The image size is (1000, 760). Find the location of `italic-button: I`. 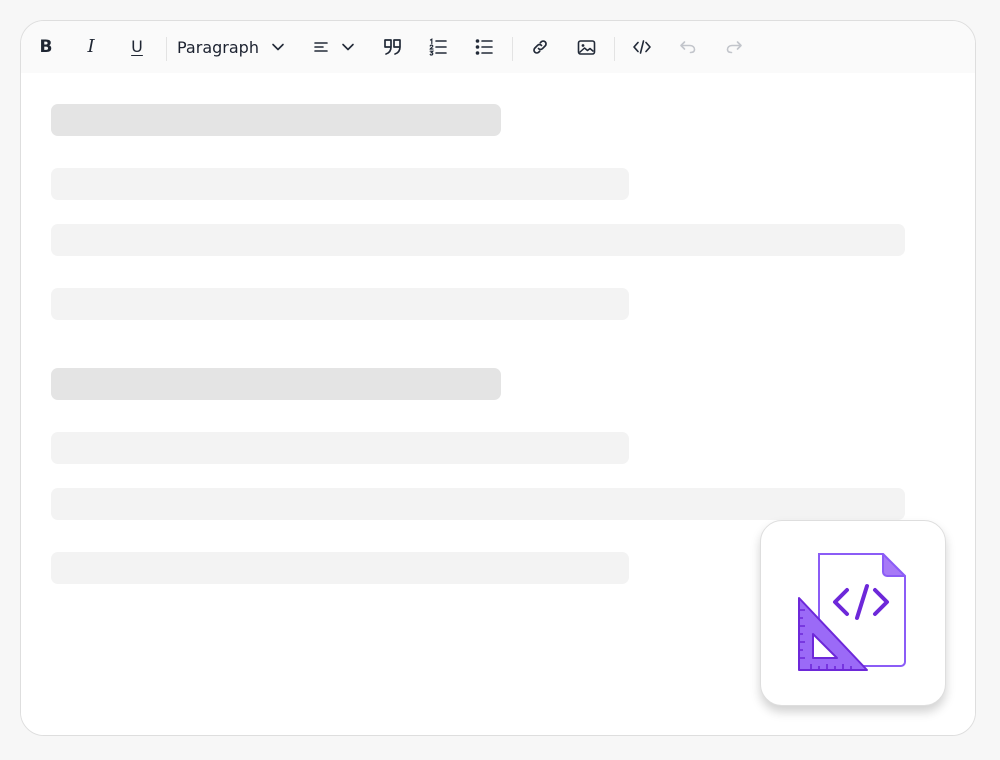

italic-button: I is located at coordinates (91, 47).